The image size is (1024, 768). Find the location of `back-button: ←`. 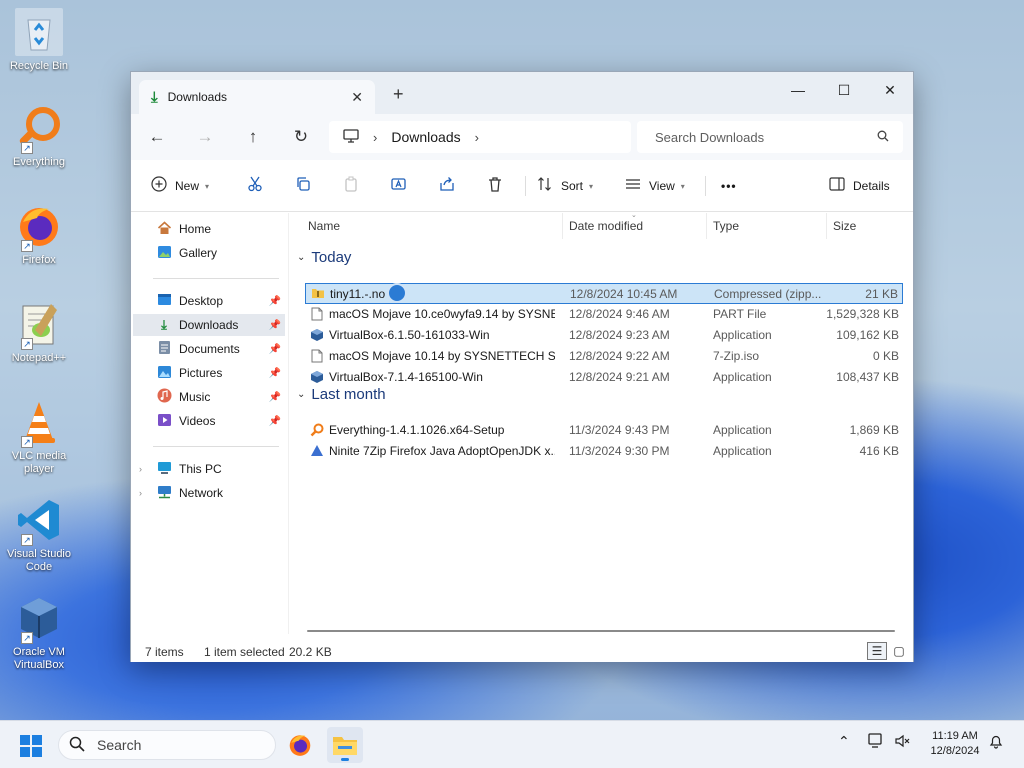

back-button: ← is located at coordinates (157, 137).